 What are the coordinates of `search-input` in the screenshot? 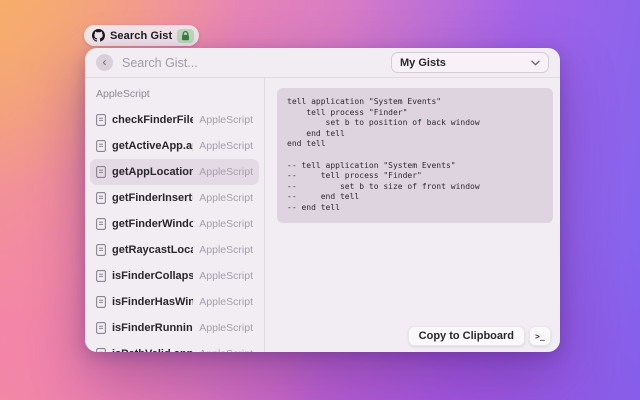 It's located at (252, 62).